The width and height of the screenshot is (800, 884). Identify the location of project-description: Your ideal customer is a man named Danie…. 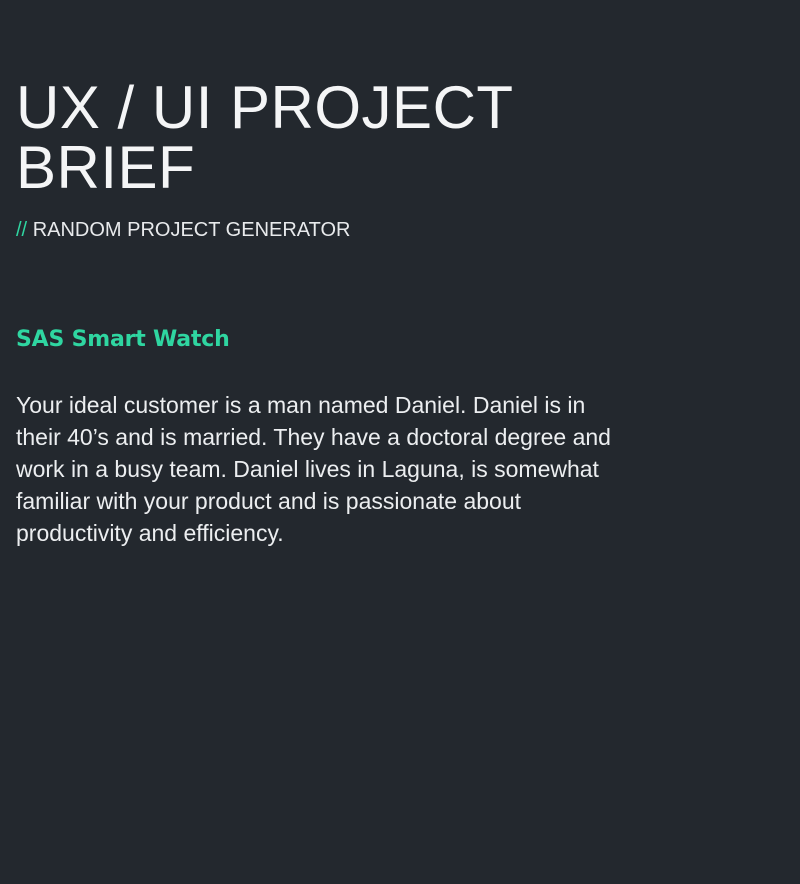
(313, 469).